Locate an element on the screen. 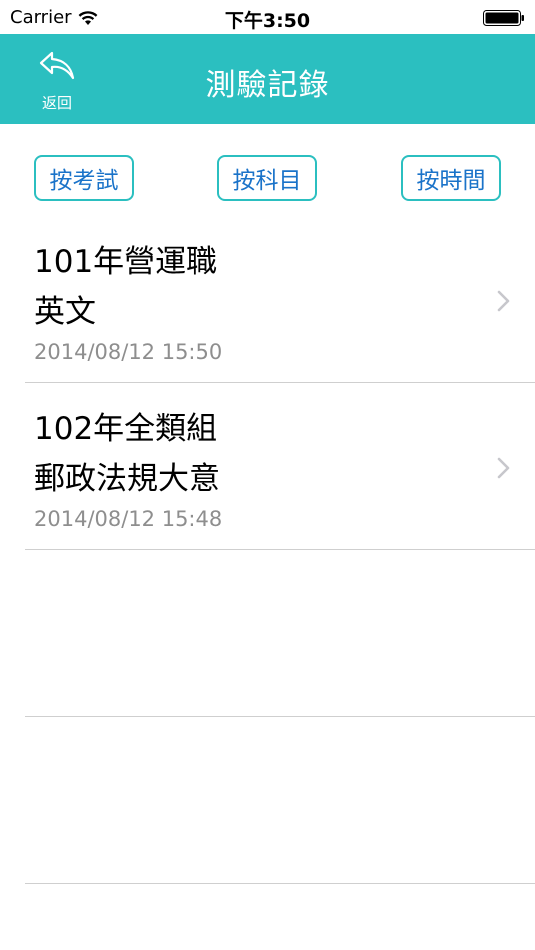  page-title: 測驗記錄 is located at coordinates (267, 85).